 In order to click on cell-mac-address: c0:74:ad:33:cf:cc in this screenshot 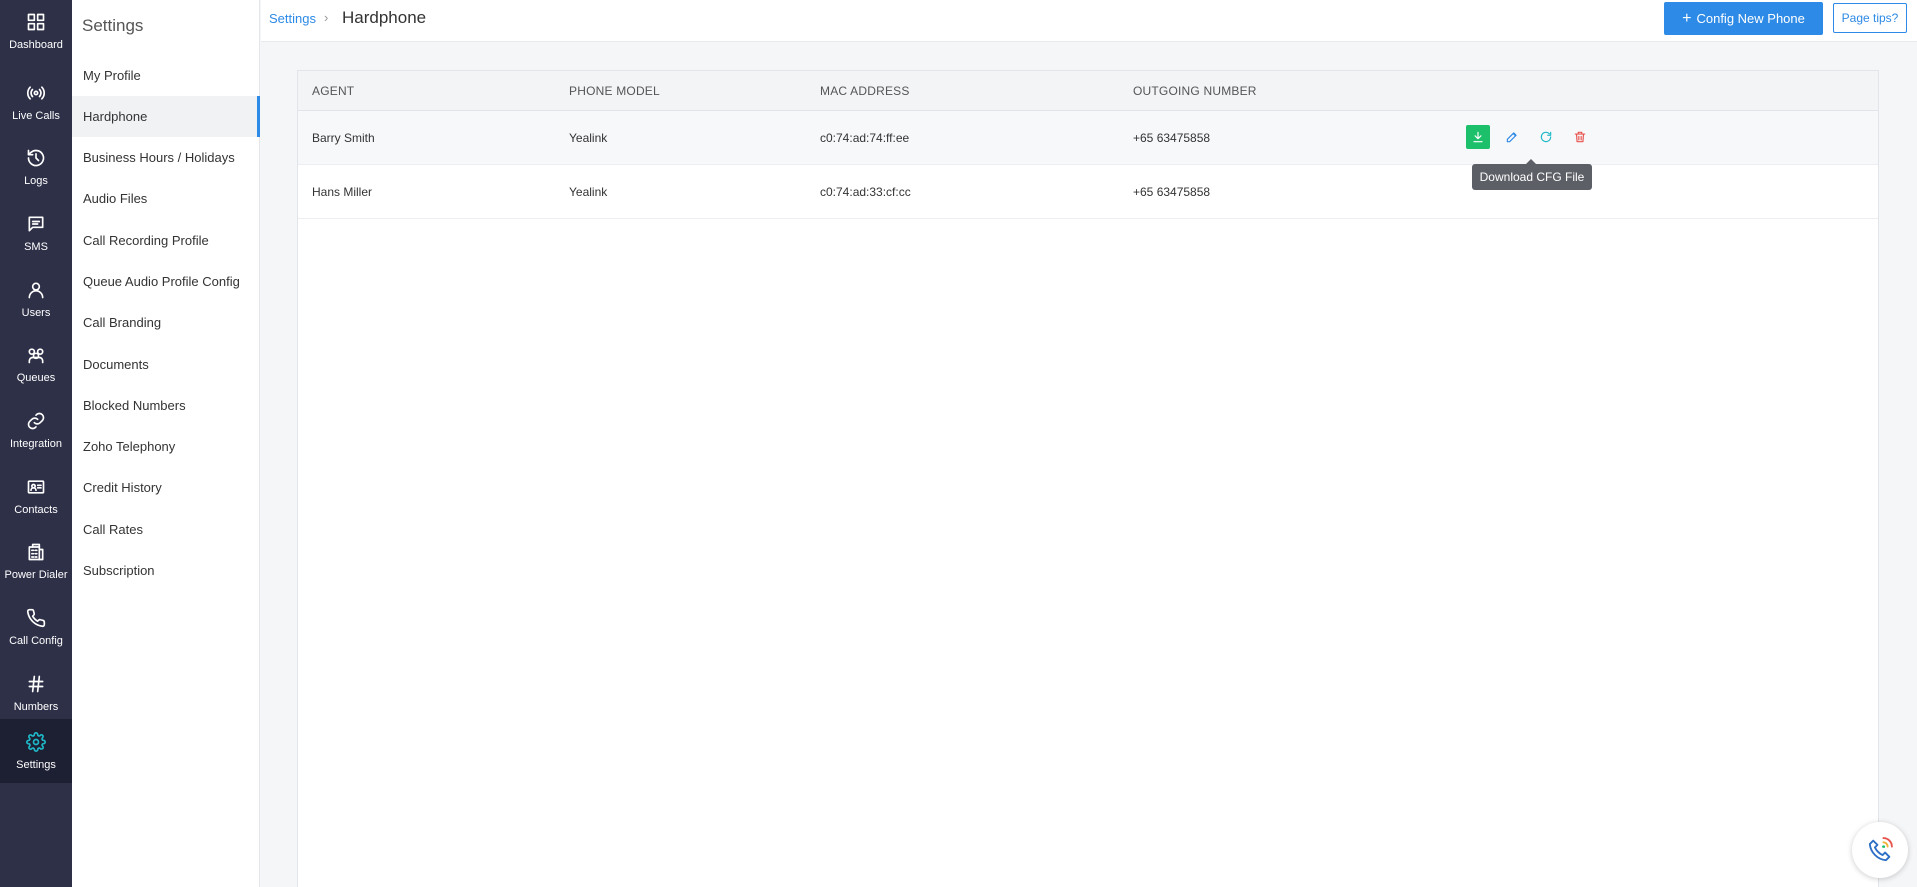, I will do `click(865, 192)`.